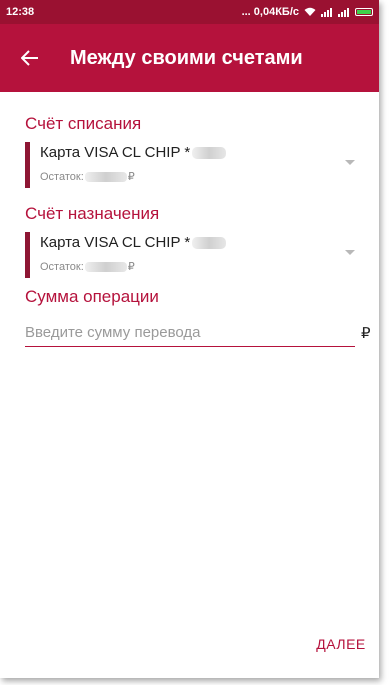 This screenshot has height=685, width=389. I want to click on next-button: ДАЛЕЕ, so click(341, 644).